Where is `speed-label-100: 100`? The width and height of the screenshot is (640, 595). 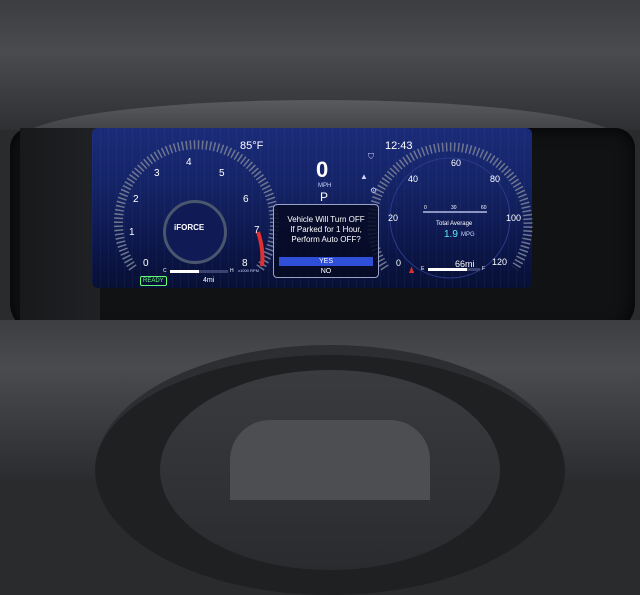 speed-label-100: 100 is located at coordinates (514, 218).